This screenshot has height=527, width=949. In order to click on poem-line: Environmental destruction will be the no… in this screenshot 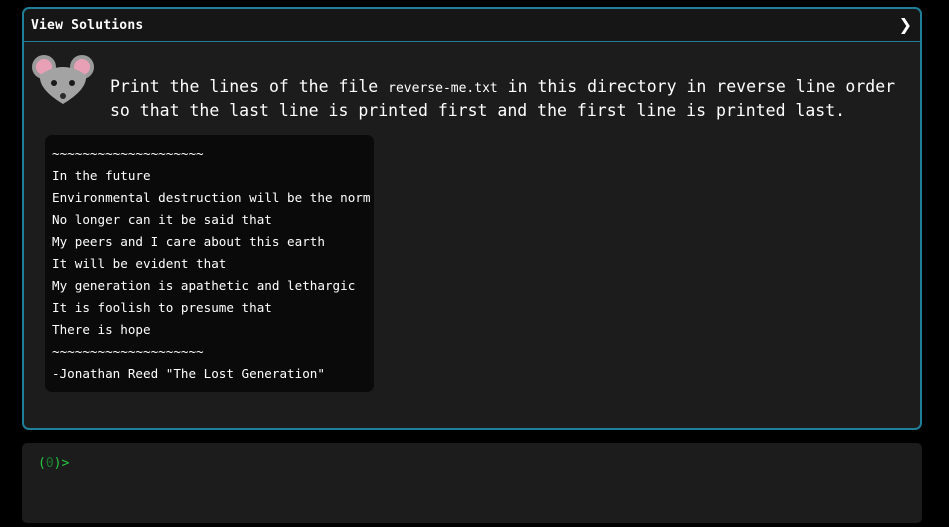, I will do `click(211, 197)`.